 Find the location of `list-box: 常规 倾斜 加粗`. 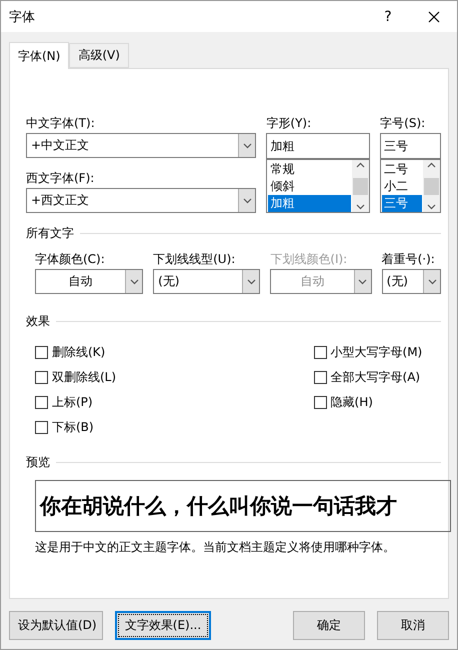

list-box: 常规 倾斜 加粗 is located at coordinates (318, 186).